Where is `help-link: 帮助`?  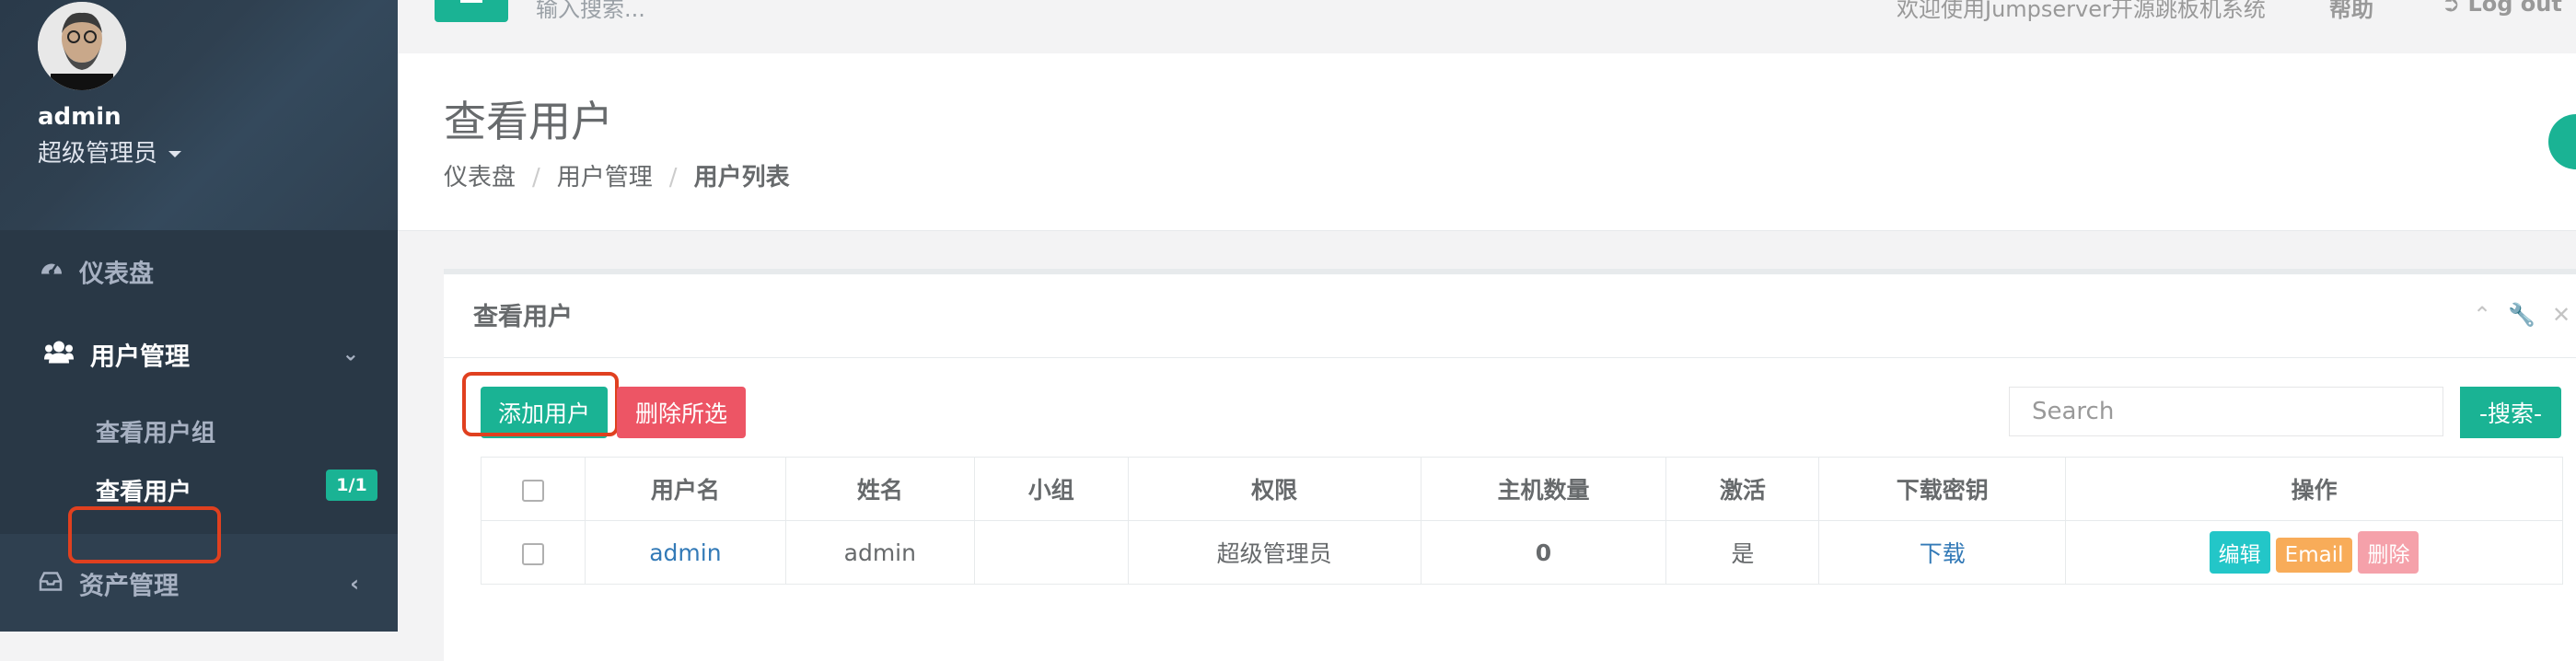
help-link: 帮助 is located at coordinates (2351, 11).